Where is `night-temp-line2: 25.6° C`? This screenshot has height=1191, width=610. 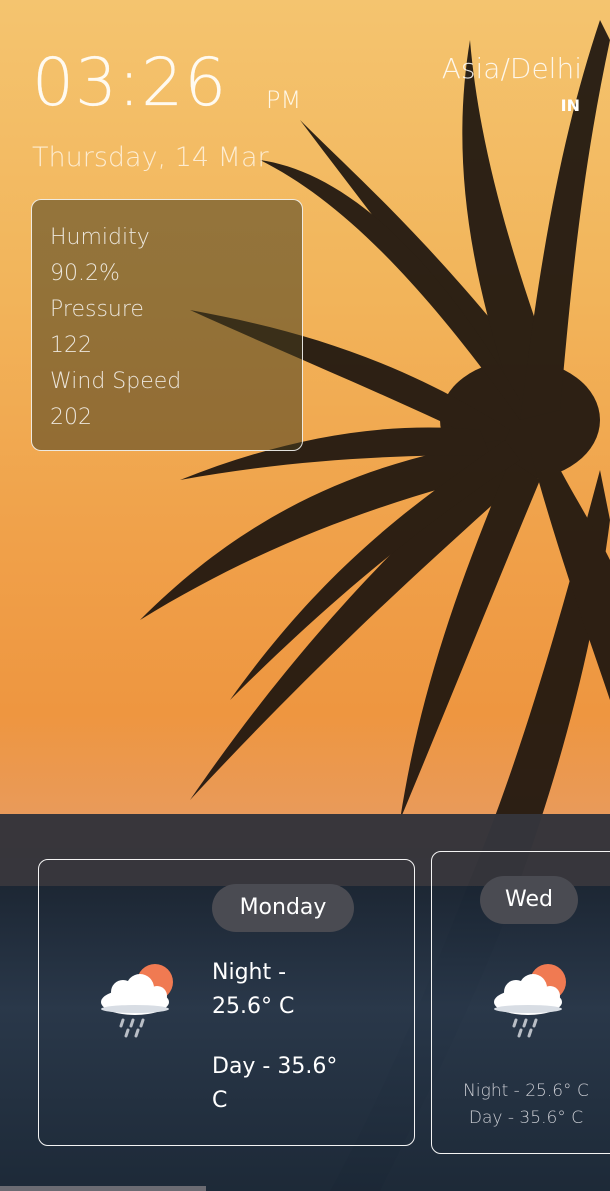 night-temp-line2: 25.6° C is located at coordinates (253, 1006).